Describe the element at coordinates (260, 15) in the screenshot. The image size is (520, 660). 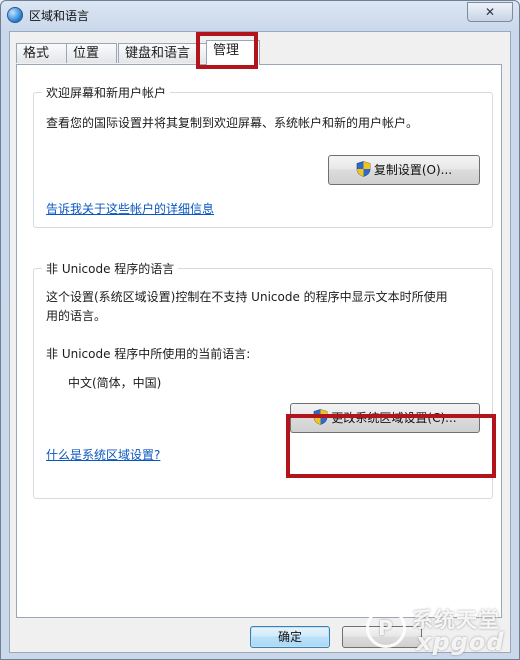
I see `title-bar: 区域和语言 ✕` at that location.